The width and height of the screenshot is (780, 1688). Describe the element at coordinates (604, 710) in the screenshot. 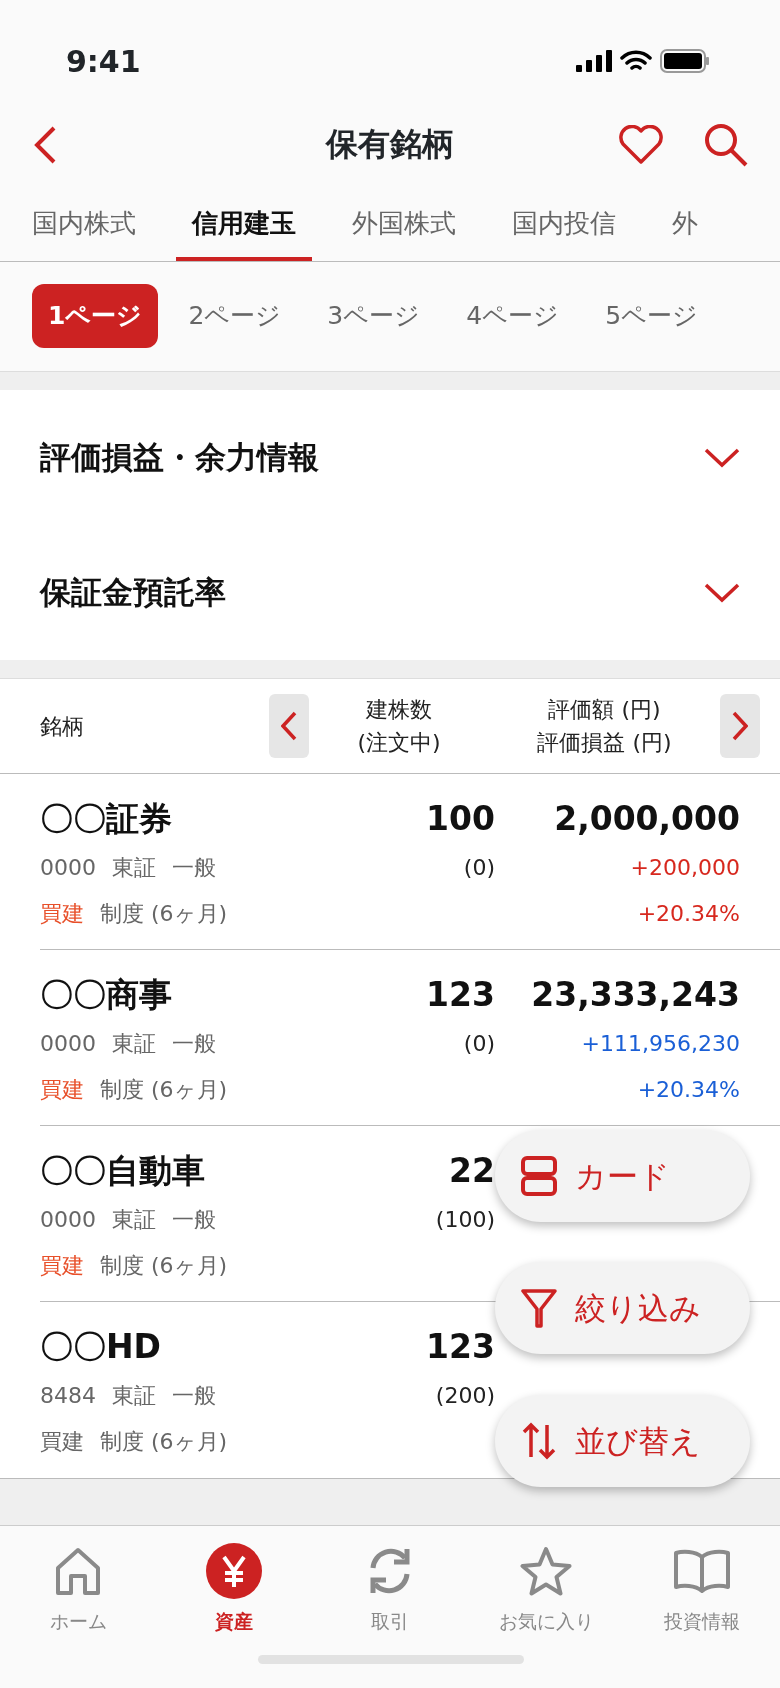

I see `column-header: 評価額 (円)` at that location.